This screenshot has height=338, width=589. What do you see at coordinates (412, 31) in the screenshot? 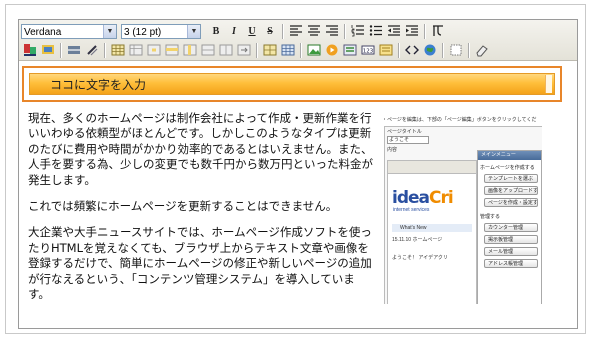
I see `indent-icon` at bounding box center [412, 31].